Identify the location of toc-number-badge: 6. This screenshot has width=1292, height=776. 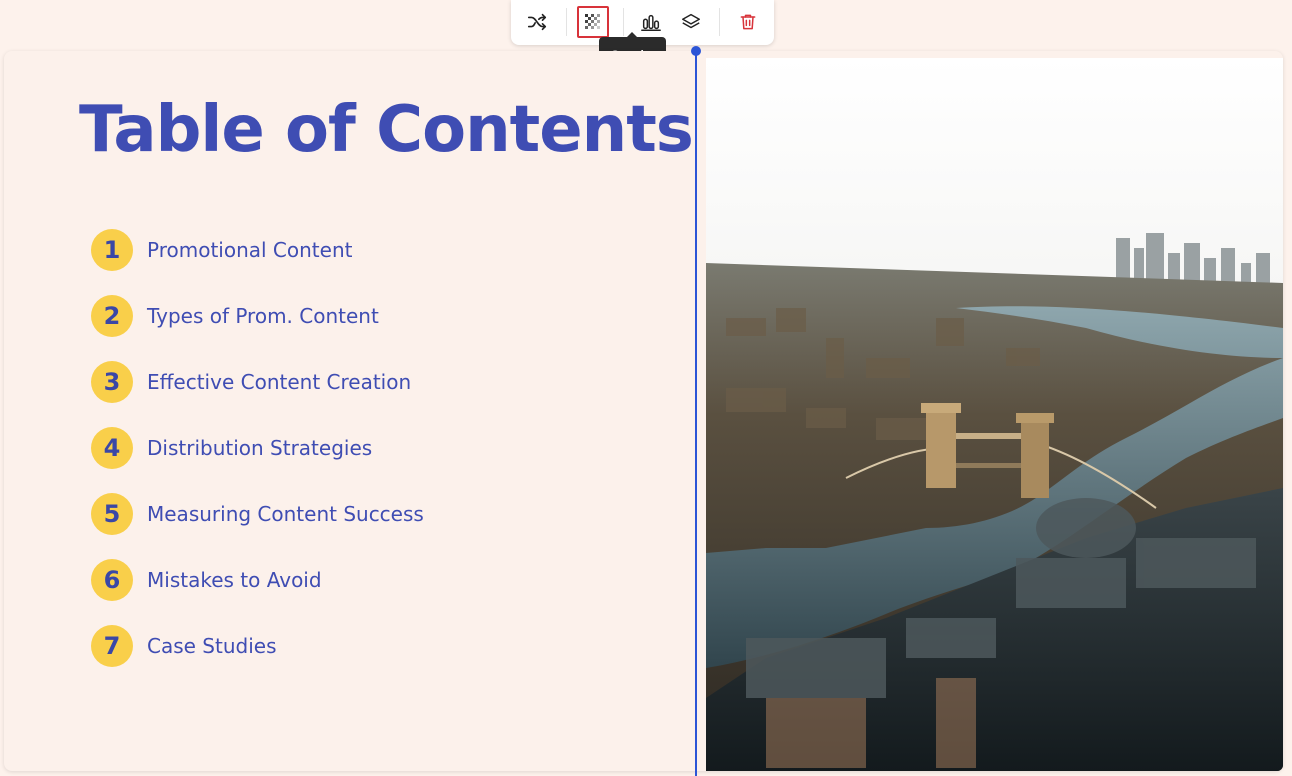
(112, 580).